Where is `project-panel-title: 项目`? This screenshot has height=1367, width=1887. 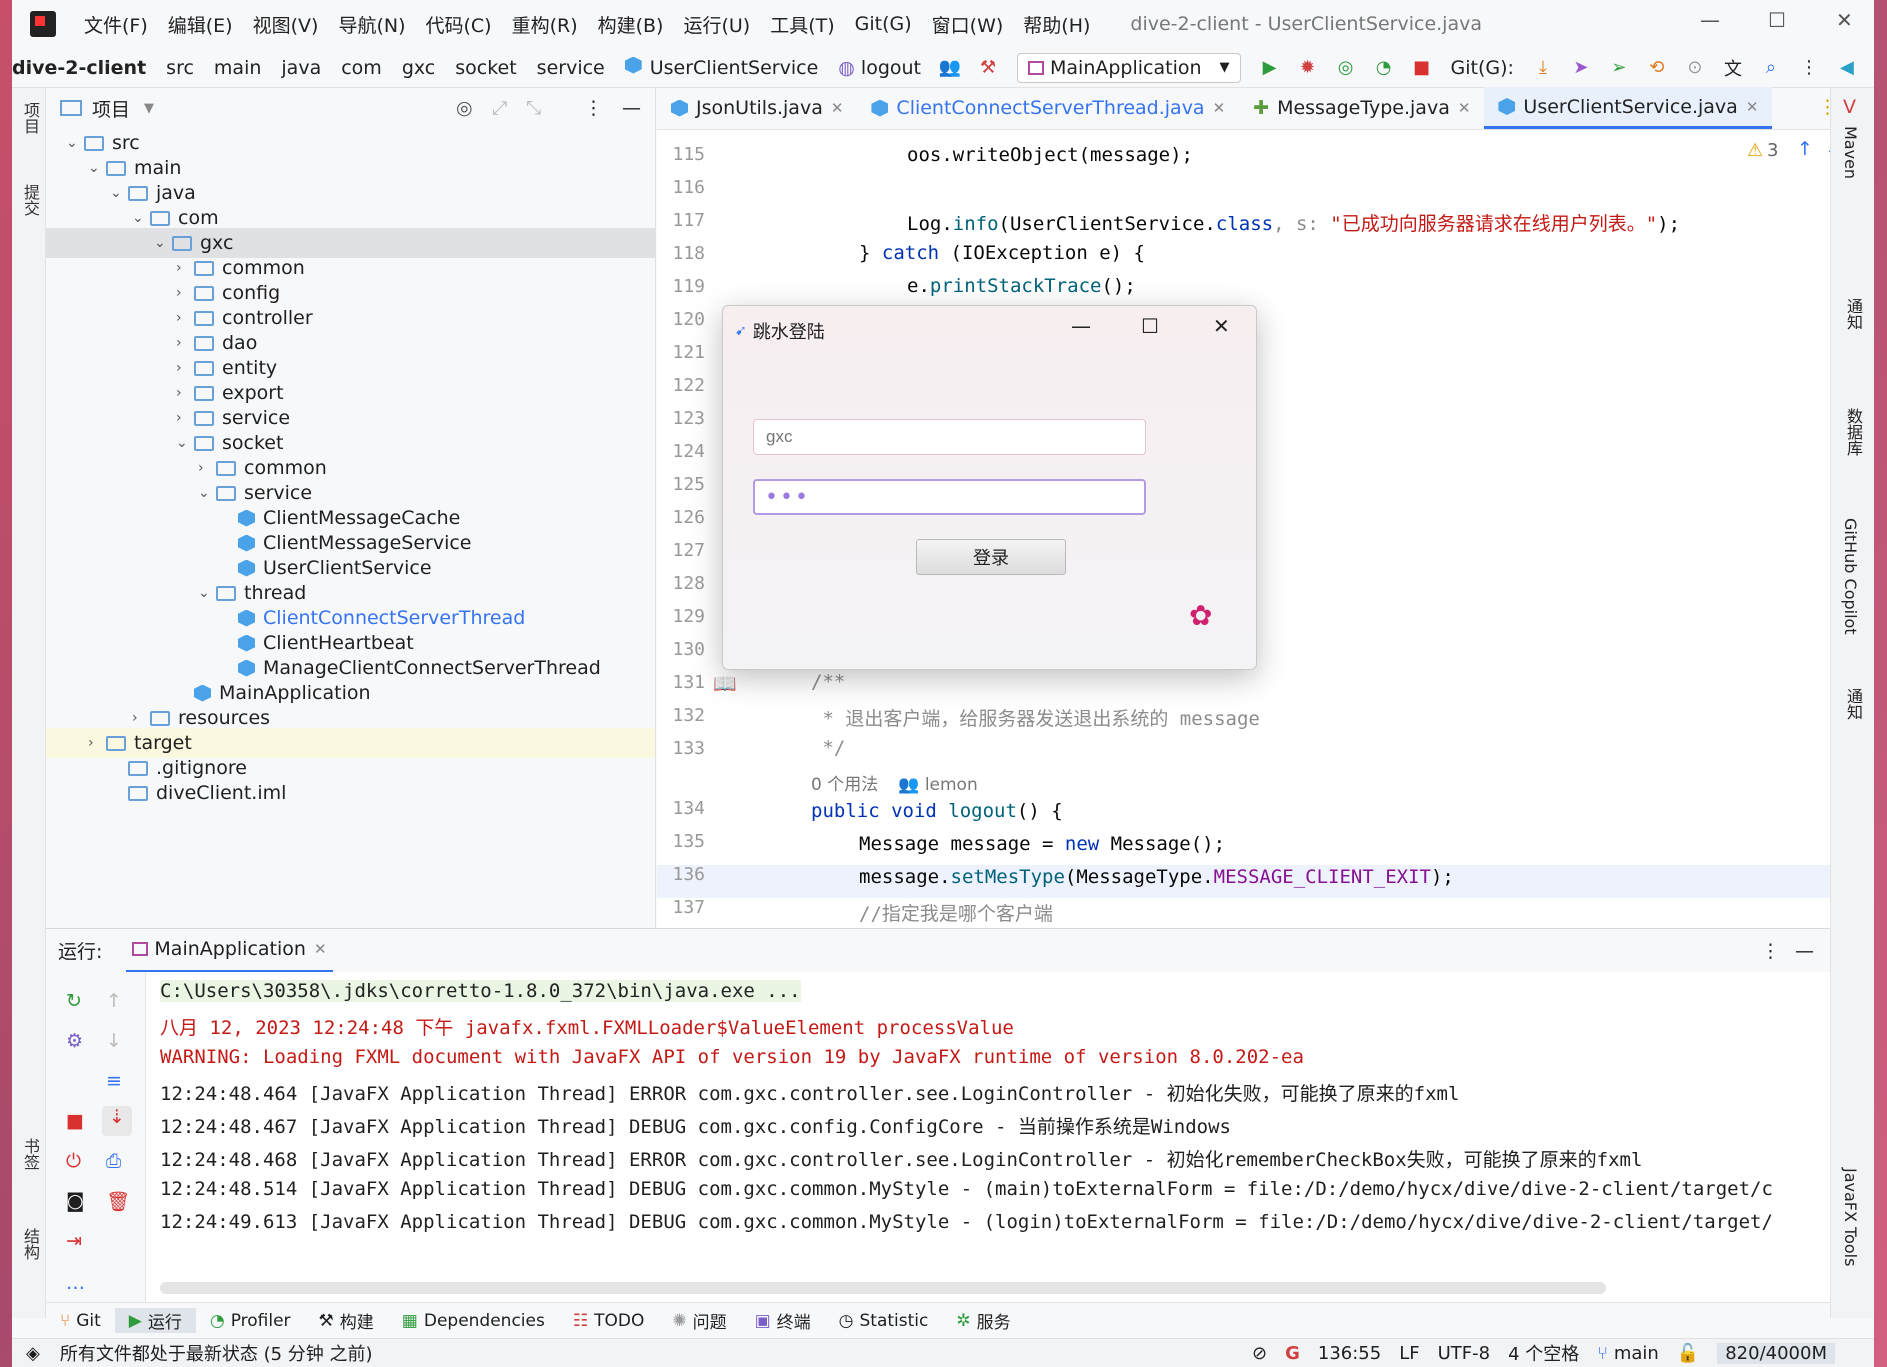
project-panel-title: 项目 is located at coordinates (111, 108).